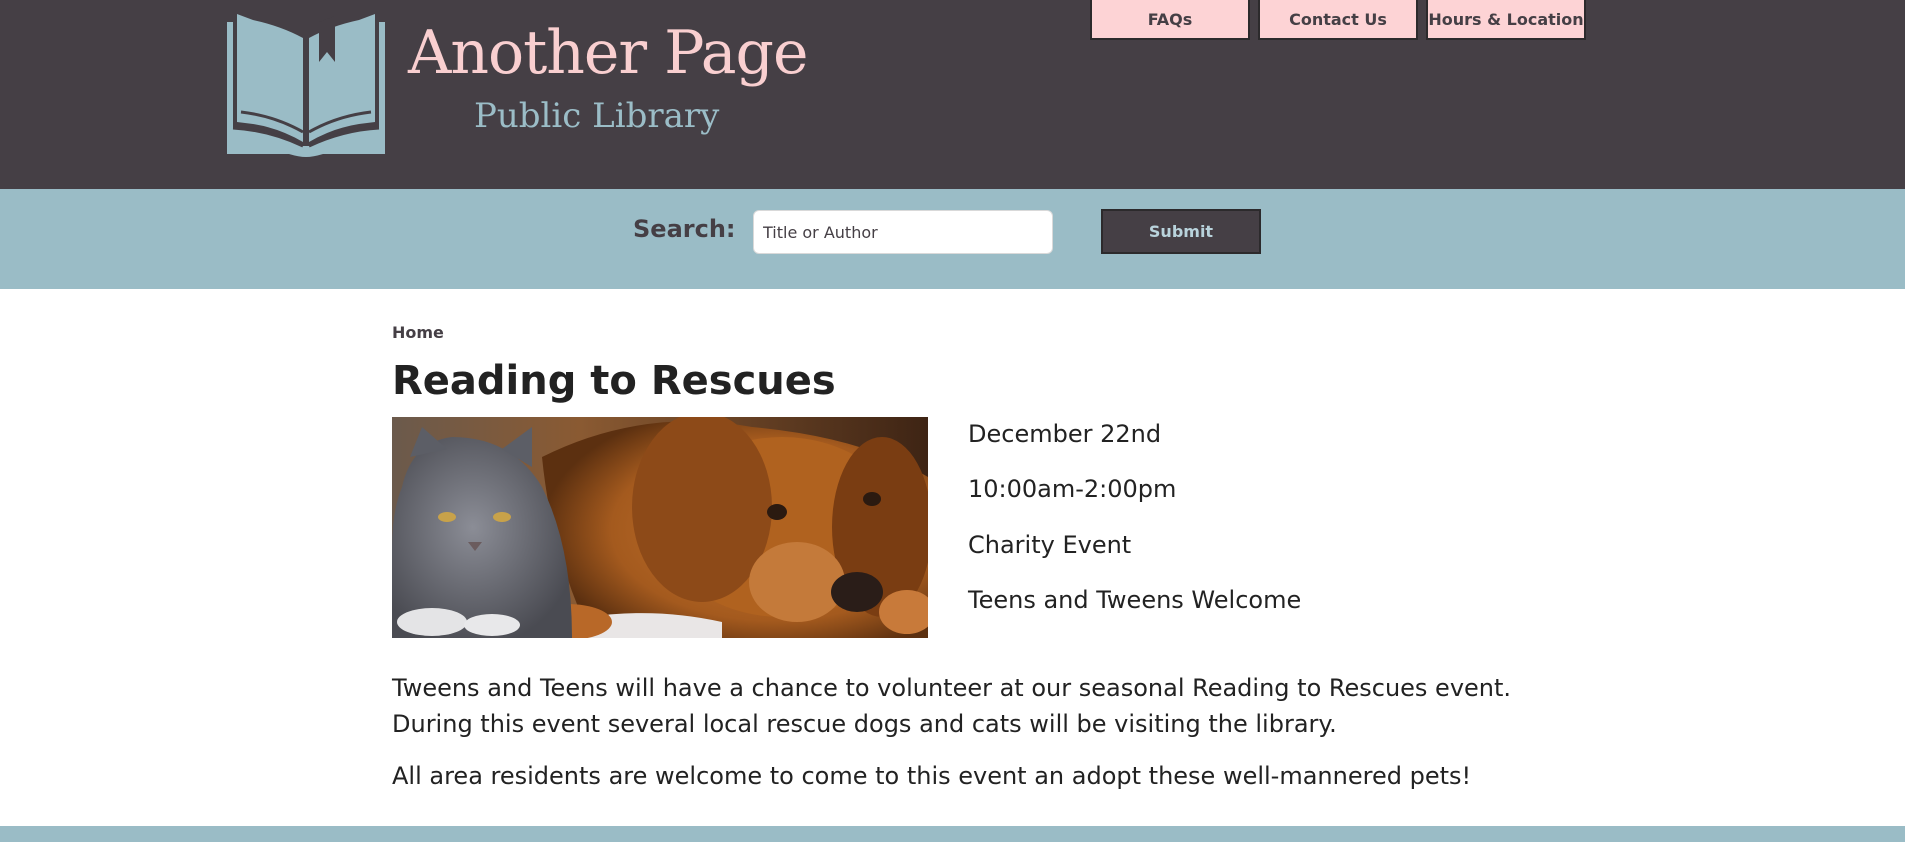 The width and height of the screenshot is (1905, 842). I want to click on site-title: Another Page, so click(608, 53).